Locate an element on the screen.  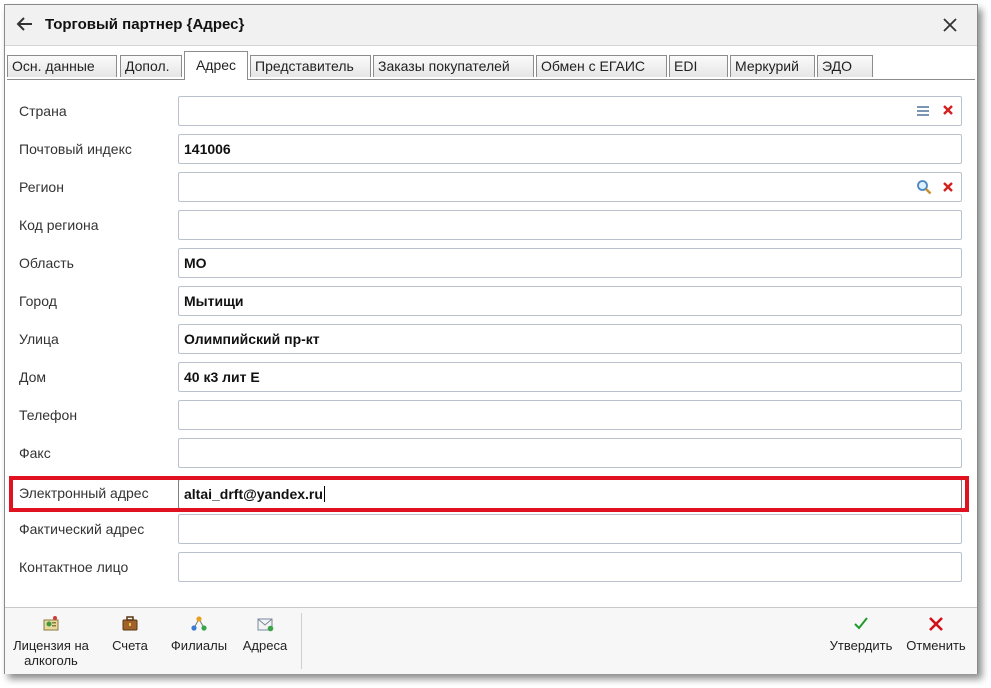
tab-additional: Допол. is located at coordinates (151, 66).